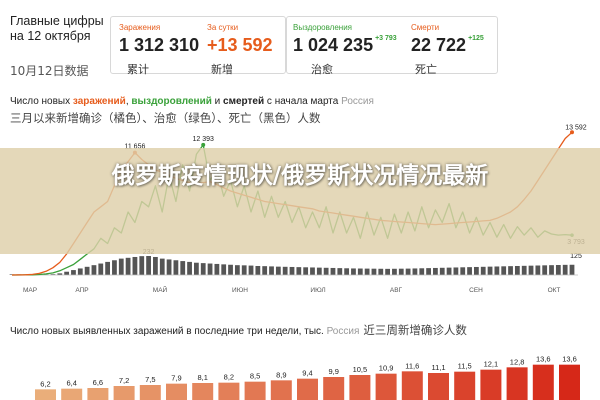 The image size is (600, 400). Describe the element at coordinates (222, 69) in the screenshot. I see `stat-cn: 新增` at that location.